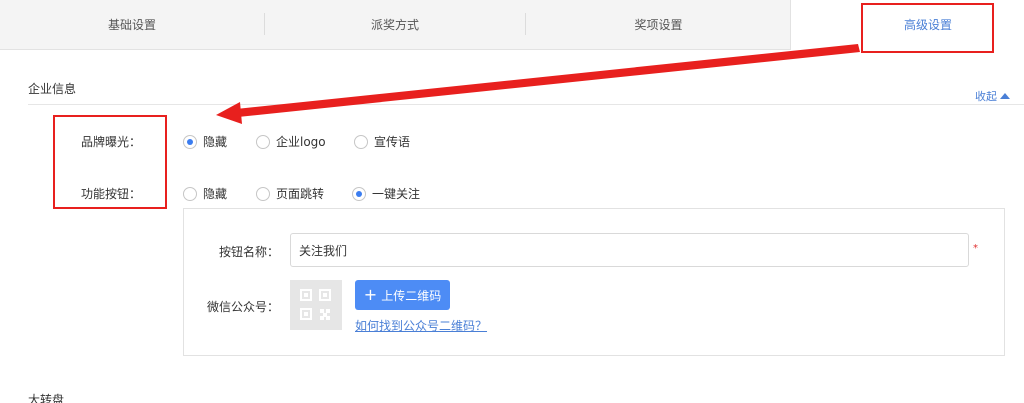 This screenshot has height=403, width=1024. I want to click on brand-exposure-option-slogan: 宣传语, so click(382, 141).